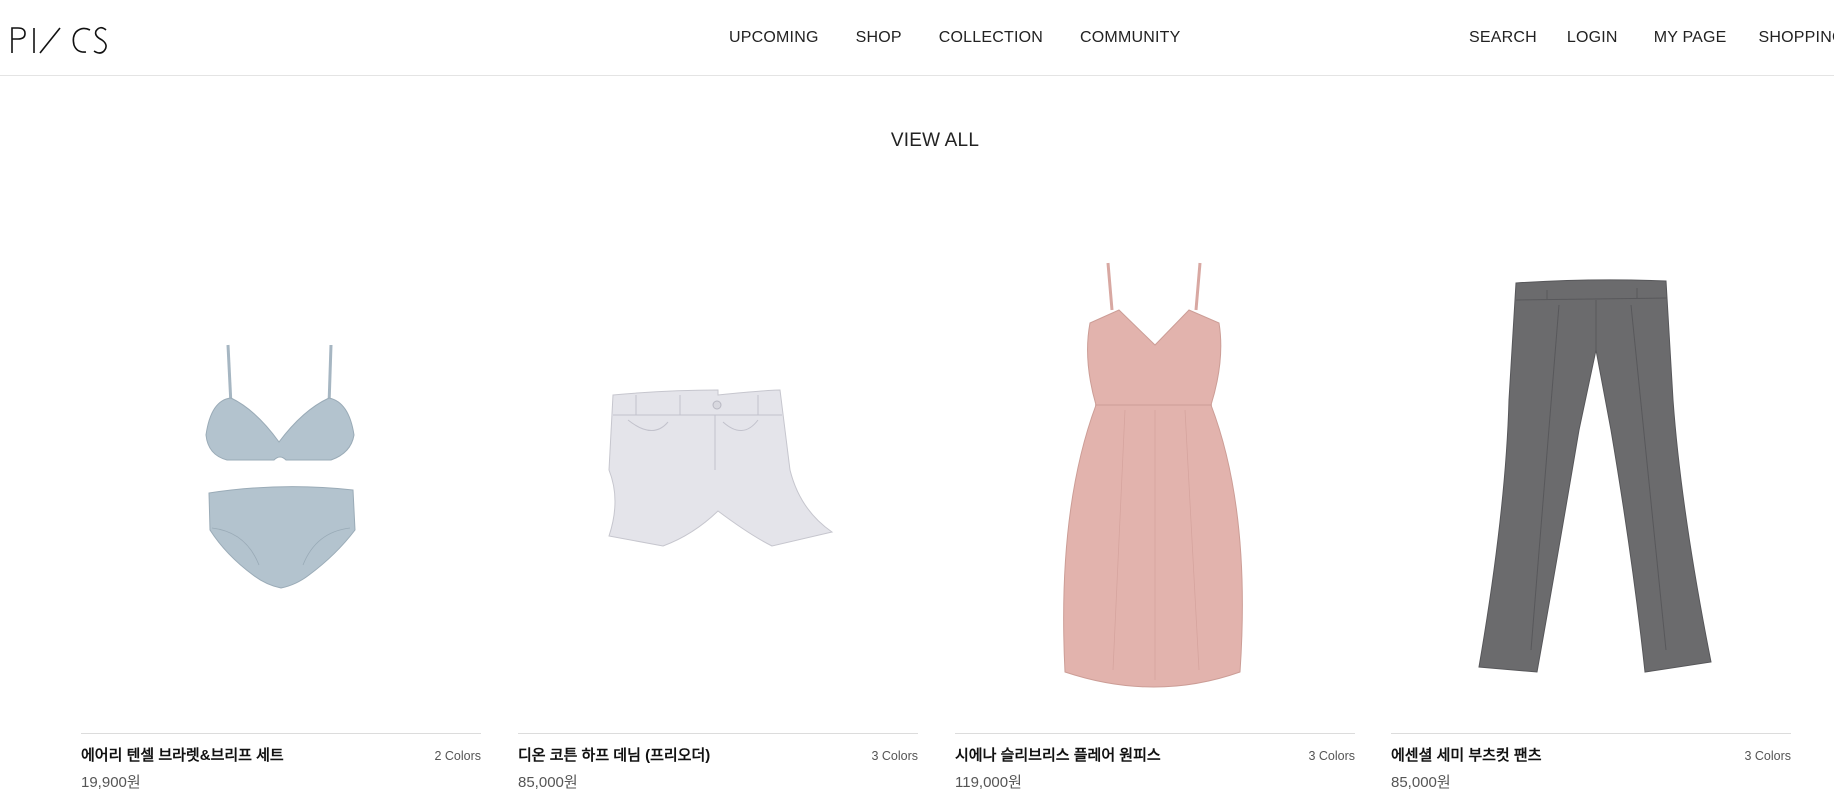 This screenshot has height=808, width=1834. Describe the element at coordinates (774, 38) in the screenshot. I see `nav-upcoming: UPCOMING` at that location.